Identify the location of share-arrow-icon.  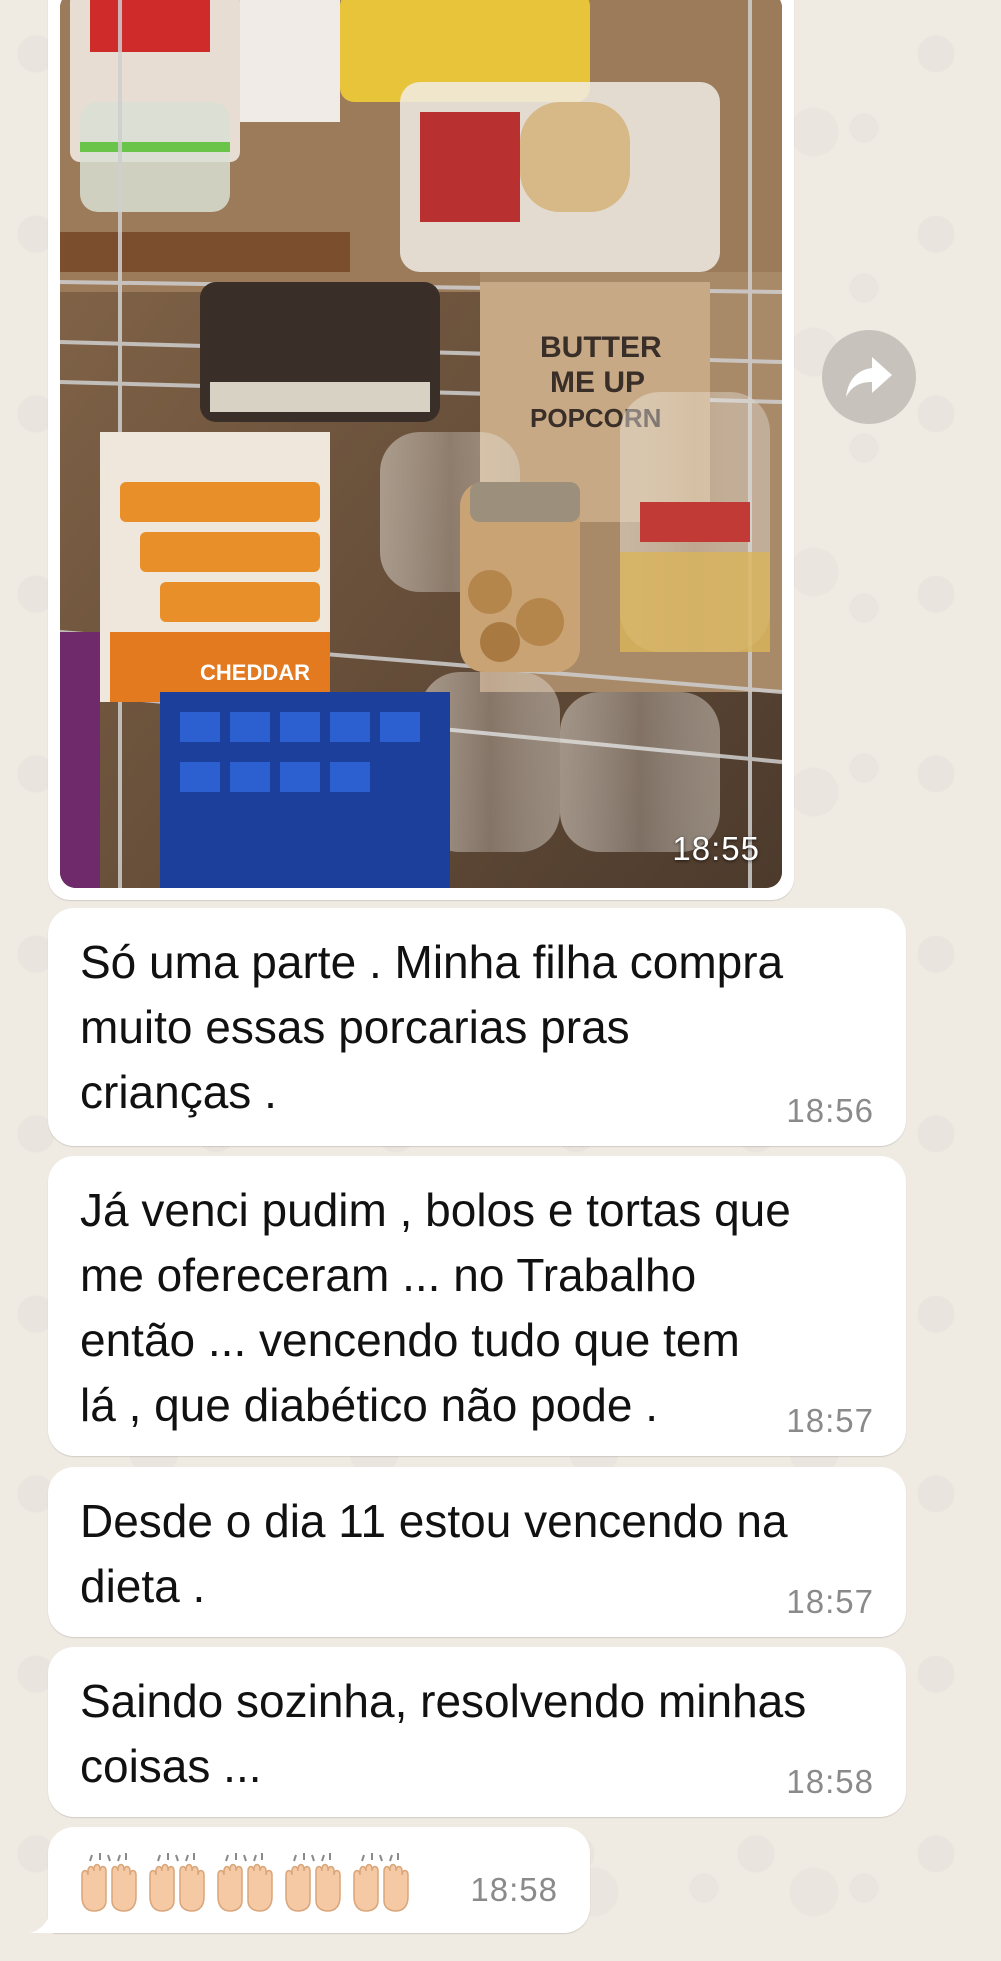
(869, 377).